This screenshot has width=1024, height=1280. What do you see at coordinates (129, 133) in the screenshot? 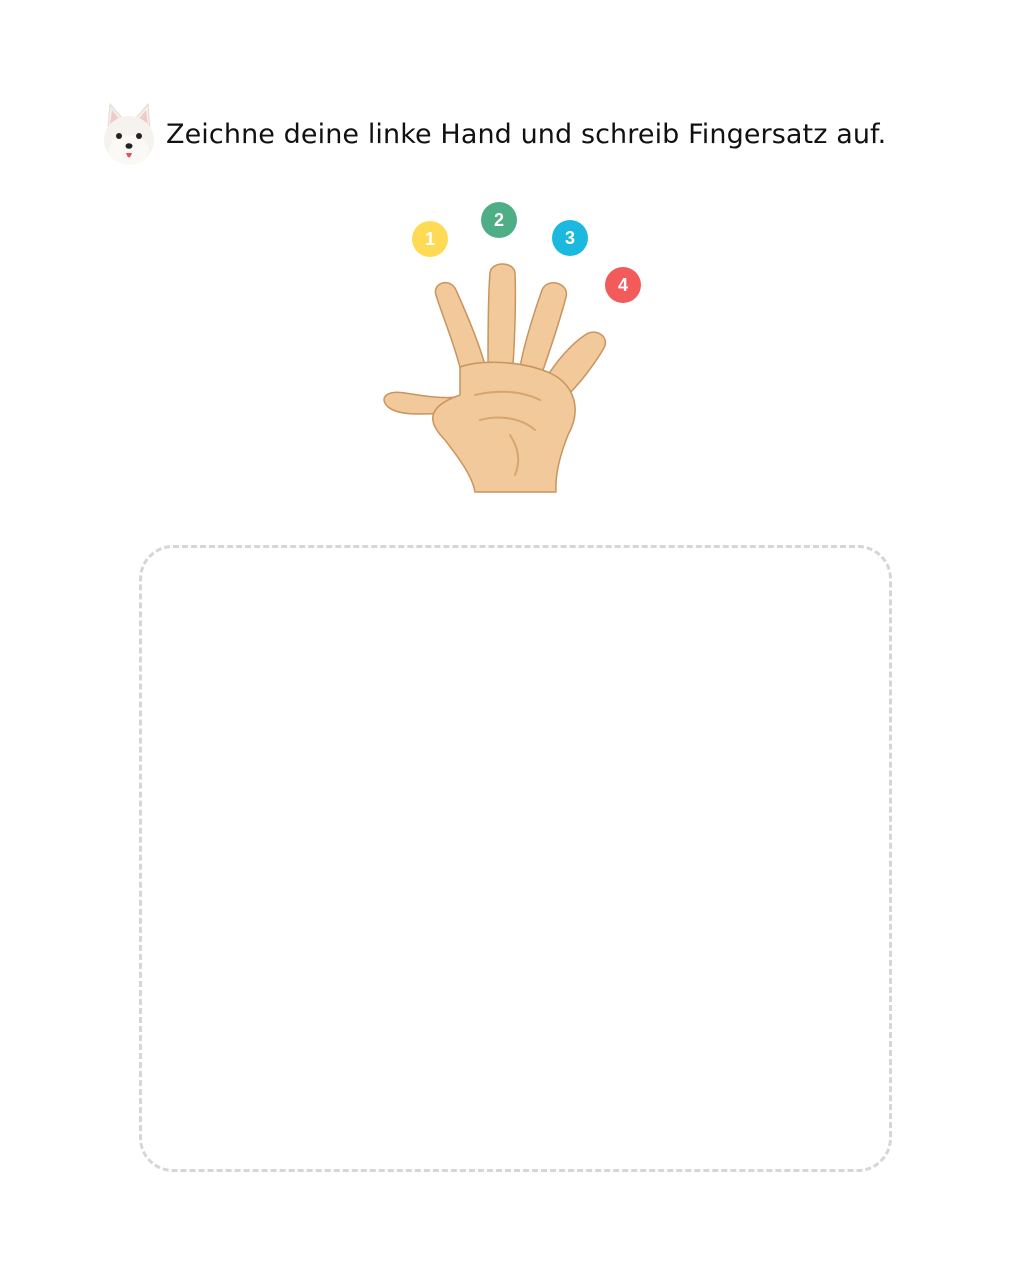
I see `dog-face-icon` at bounding box center [129, 133].